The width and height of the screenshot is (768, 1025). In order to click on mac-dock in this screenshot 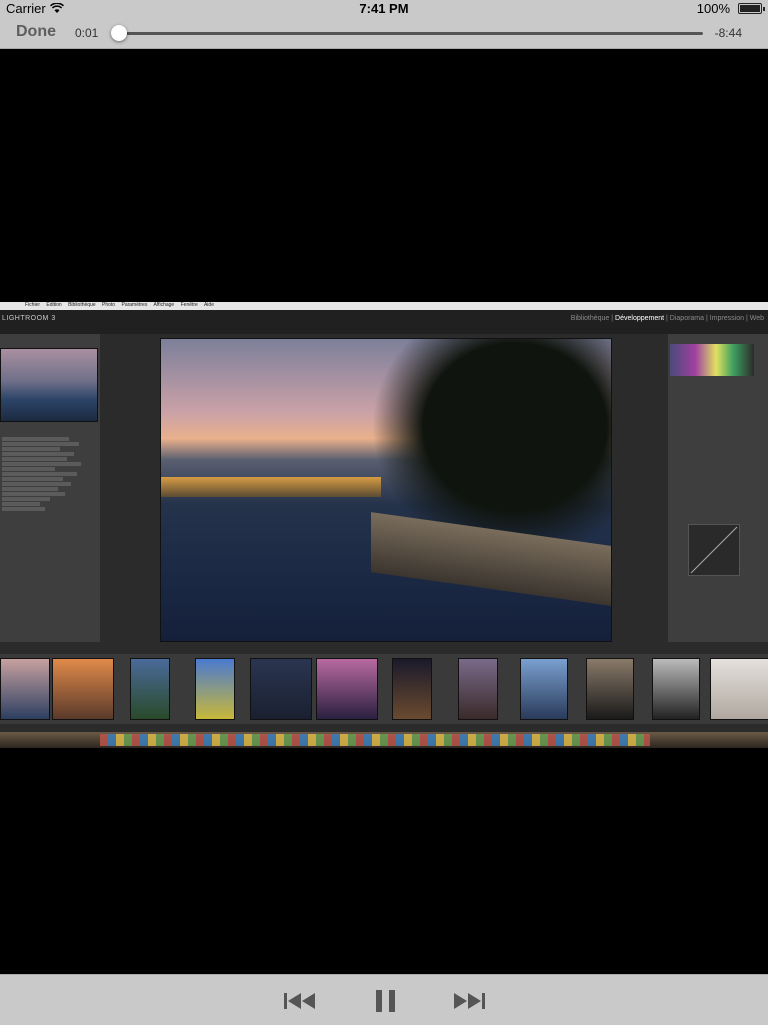, I will do `click(384, 740)`.